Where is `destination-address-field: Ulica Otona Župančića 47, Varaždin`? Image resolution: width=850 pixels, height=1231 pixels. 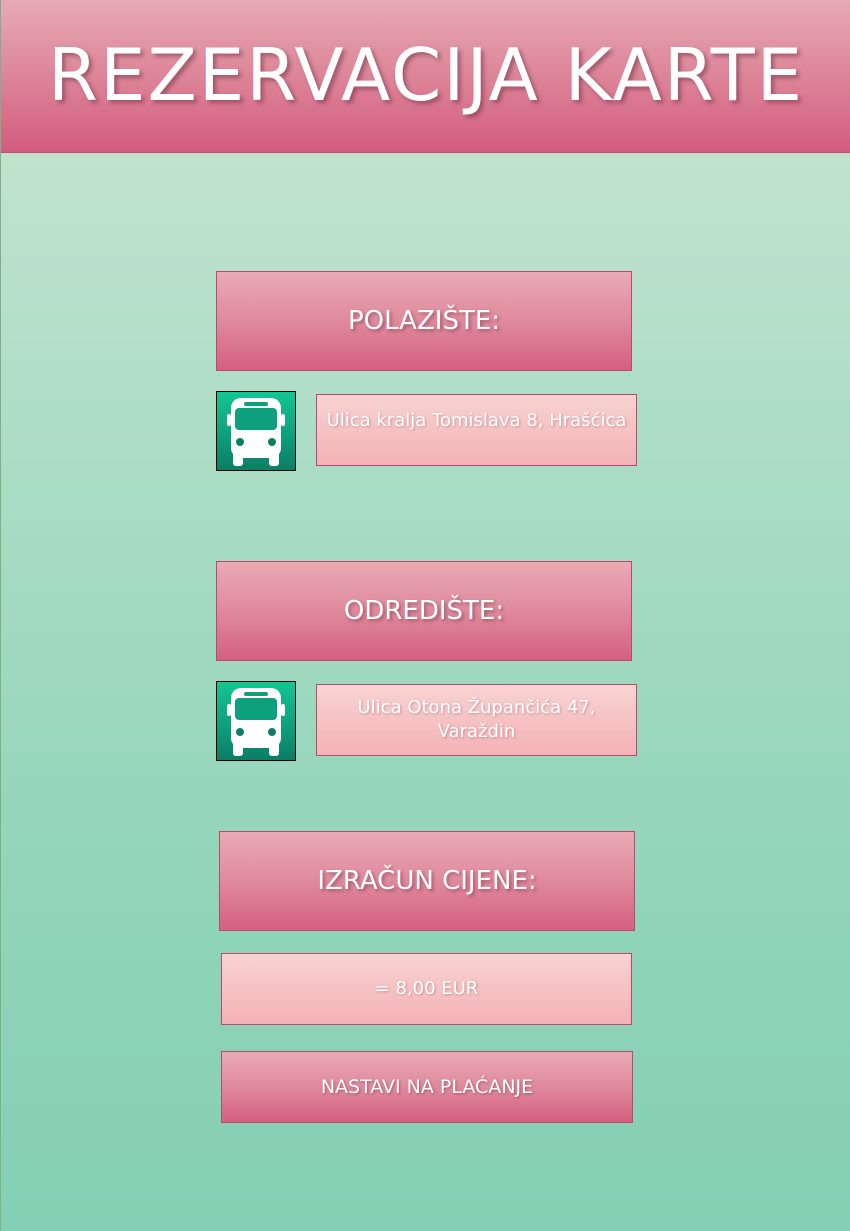
destination-address-field: Ulica Otona Župančića 47, Varaždin is located at coordinates (476, 720).